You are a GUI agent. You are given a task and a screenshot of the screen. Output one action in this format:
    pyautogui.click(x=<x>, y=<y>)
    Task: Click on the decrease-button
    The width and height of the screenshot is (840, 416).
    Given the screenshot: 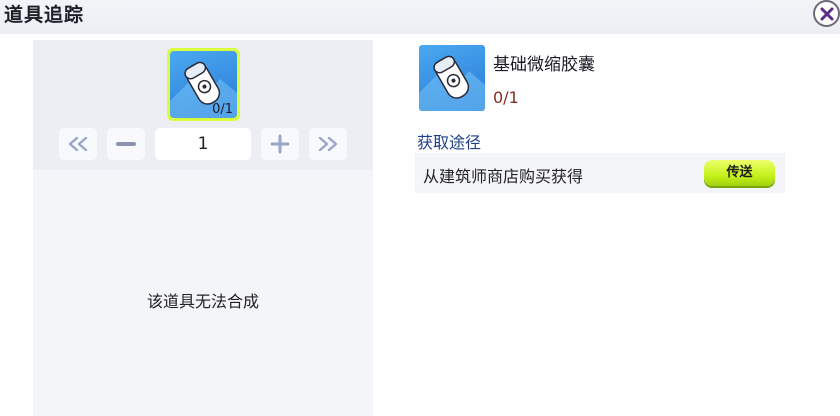 What is the action you would take?
    pyautogui.click(x=126, y=144)
    